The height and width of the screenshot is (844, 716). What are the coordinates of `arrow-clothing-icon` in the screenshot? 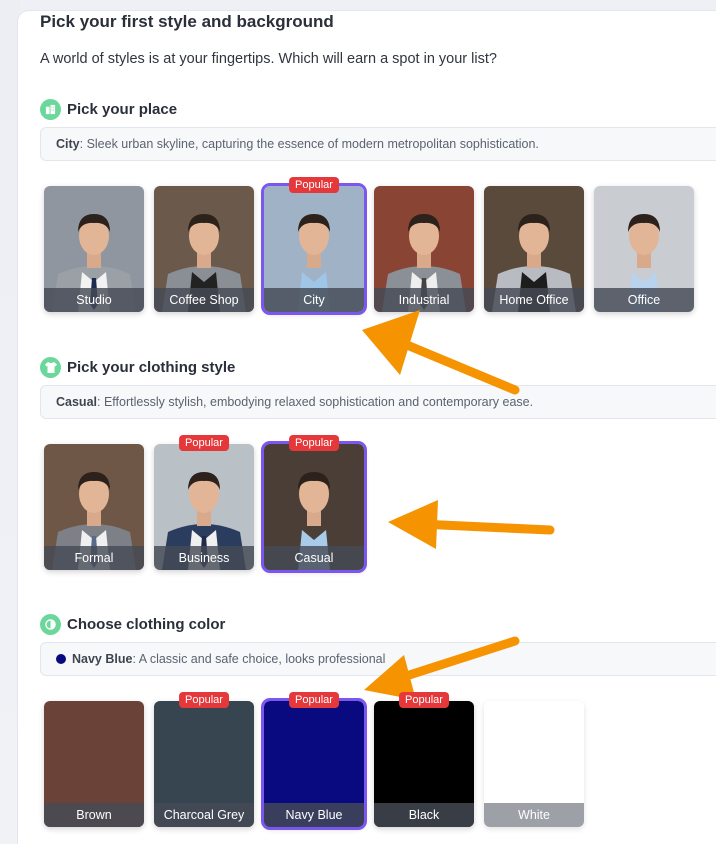 It's located at (471, 524).